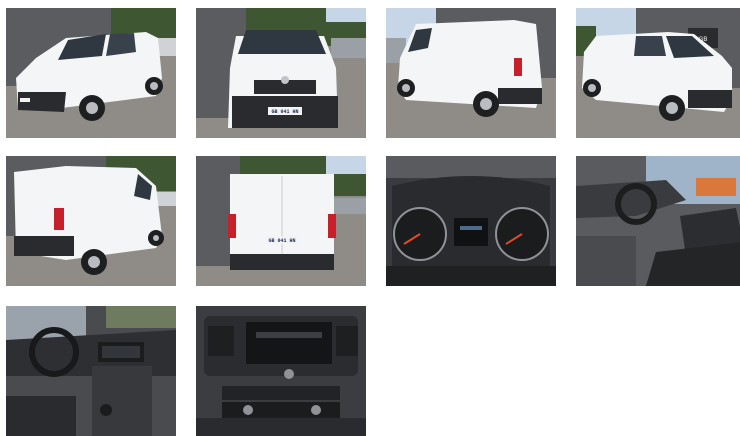 Image resolution: width=740 pixels, height=436 pixels. I want to click on van-rear-photo: GB 041 HN, so click(281, 221).